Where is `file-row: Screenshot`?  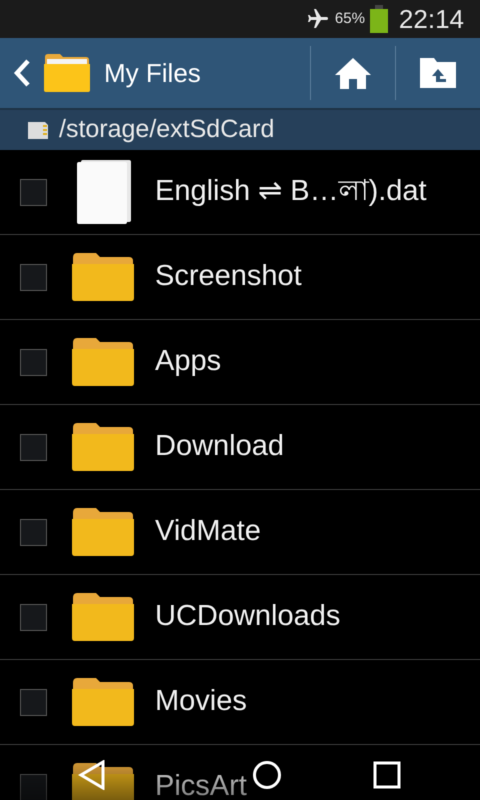 file-row: Screenshot is located at coordinates (240, 277).